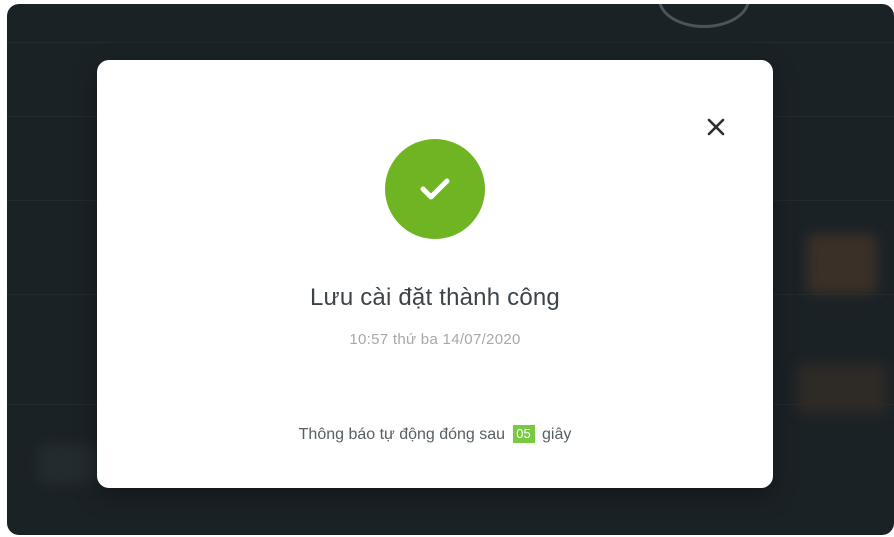 The width and height of the screenshot is (894, 537). Describe the element at coordinates (450, 42) in the screenshot. I see `backdrop-divider` at that location.